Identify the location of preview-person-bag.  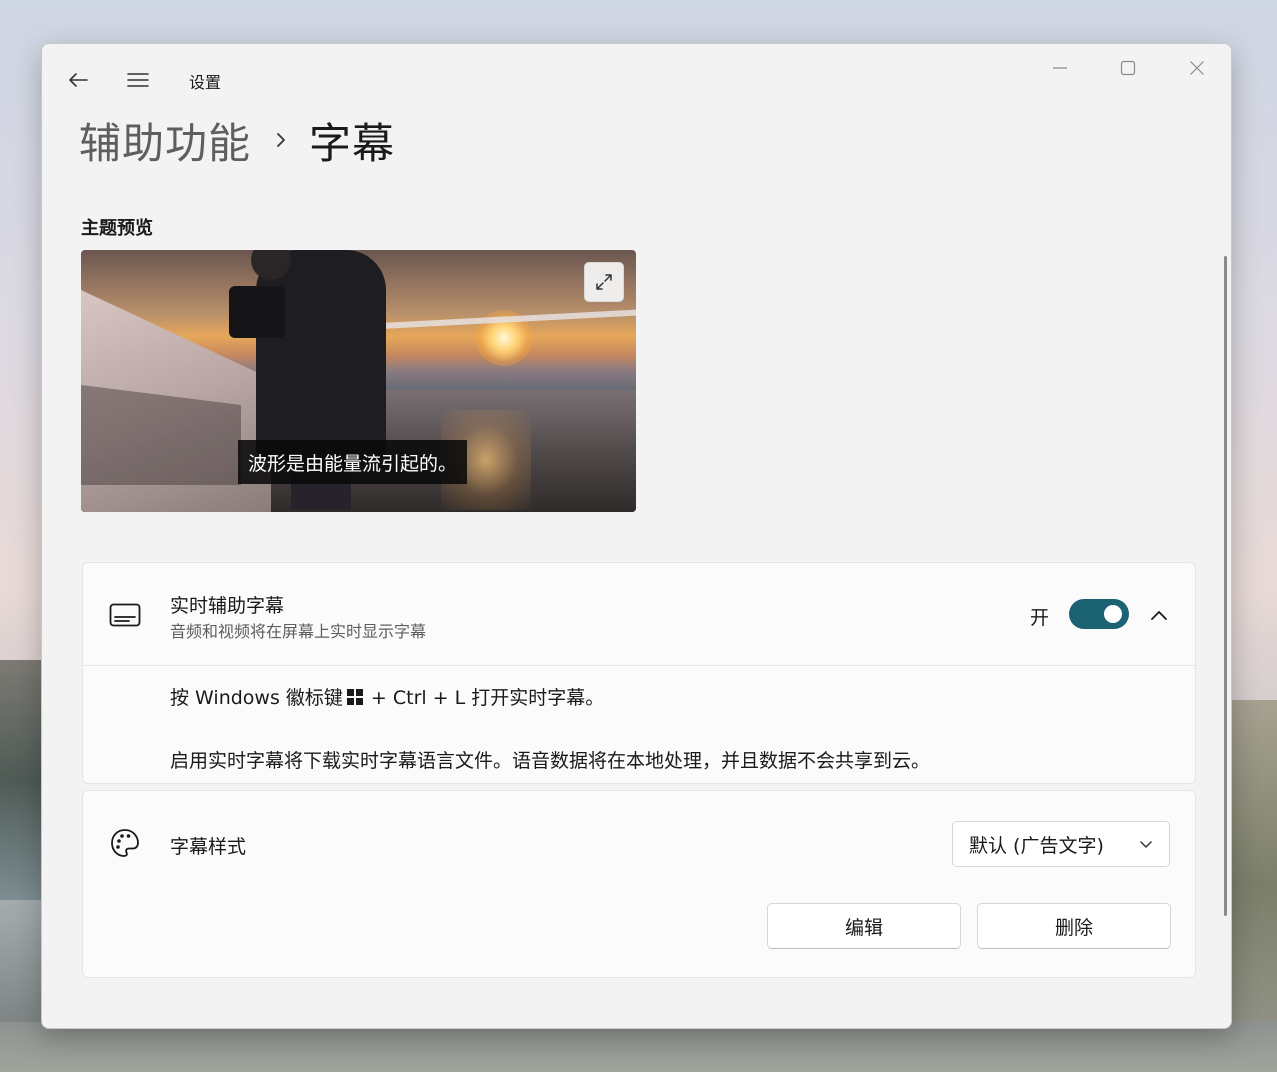
(257, 312).